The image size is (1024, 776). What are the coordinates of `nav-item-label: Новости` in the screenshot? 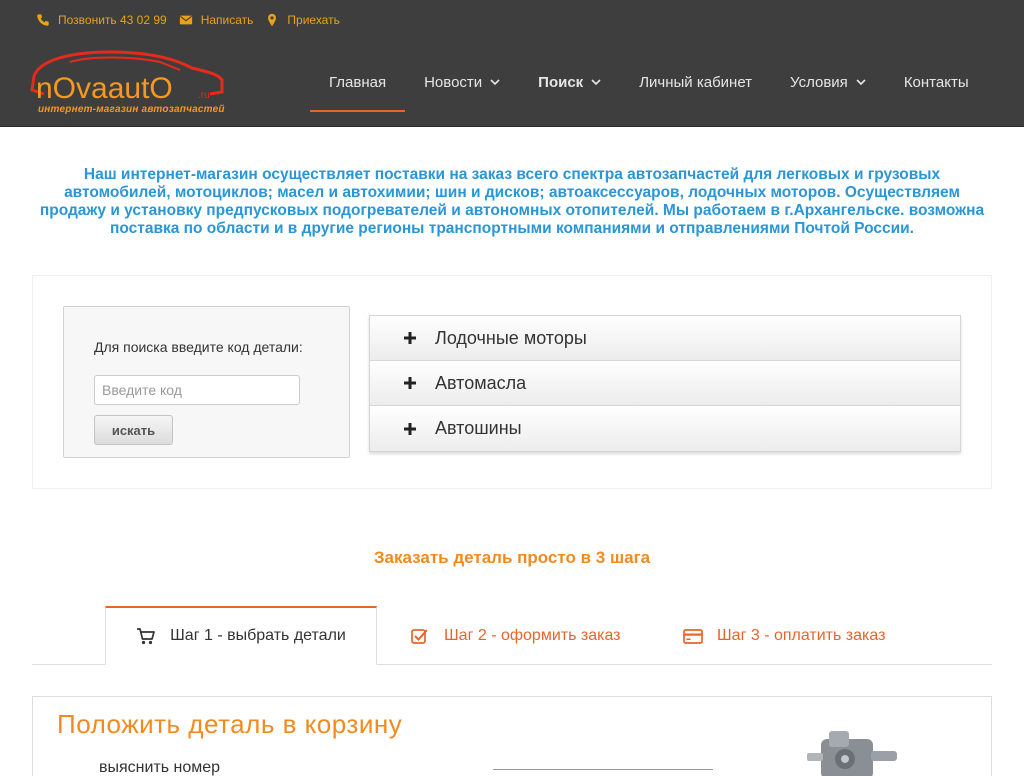 It's located at (453, 82).